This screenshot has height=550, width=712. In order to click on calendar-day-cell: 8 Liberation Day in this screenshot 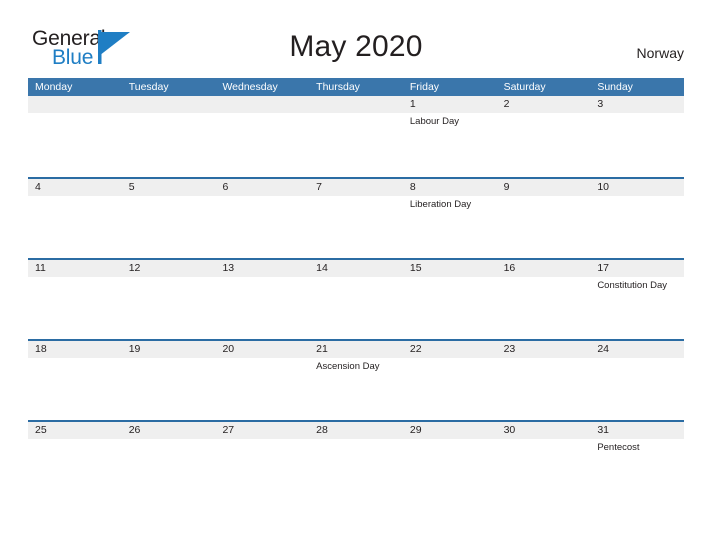, I will do `click(449, 218)`.